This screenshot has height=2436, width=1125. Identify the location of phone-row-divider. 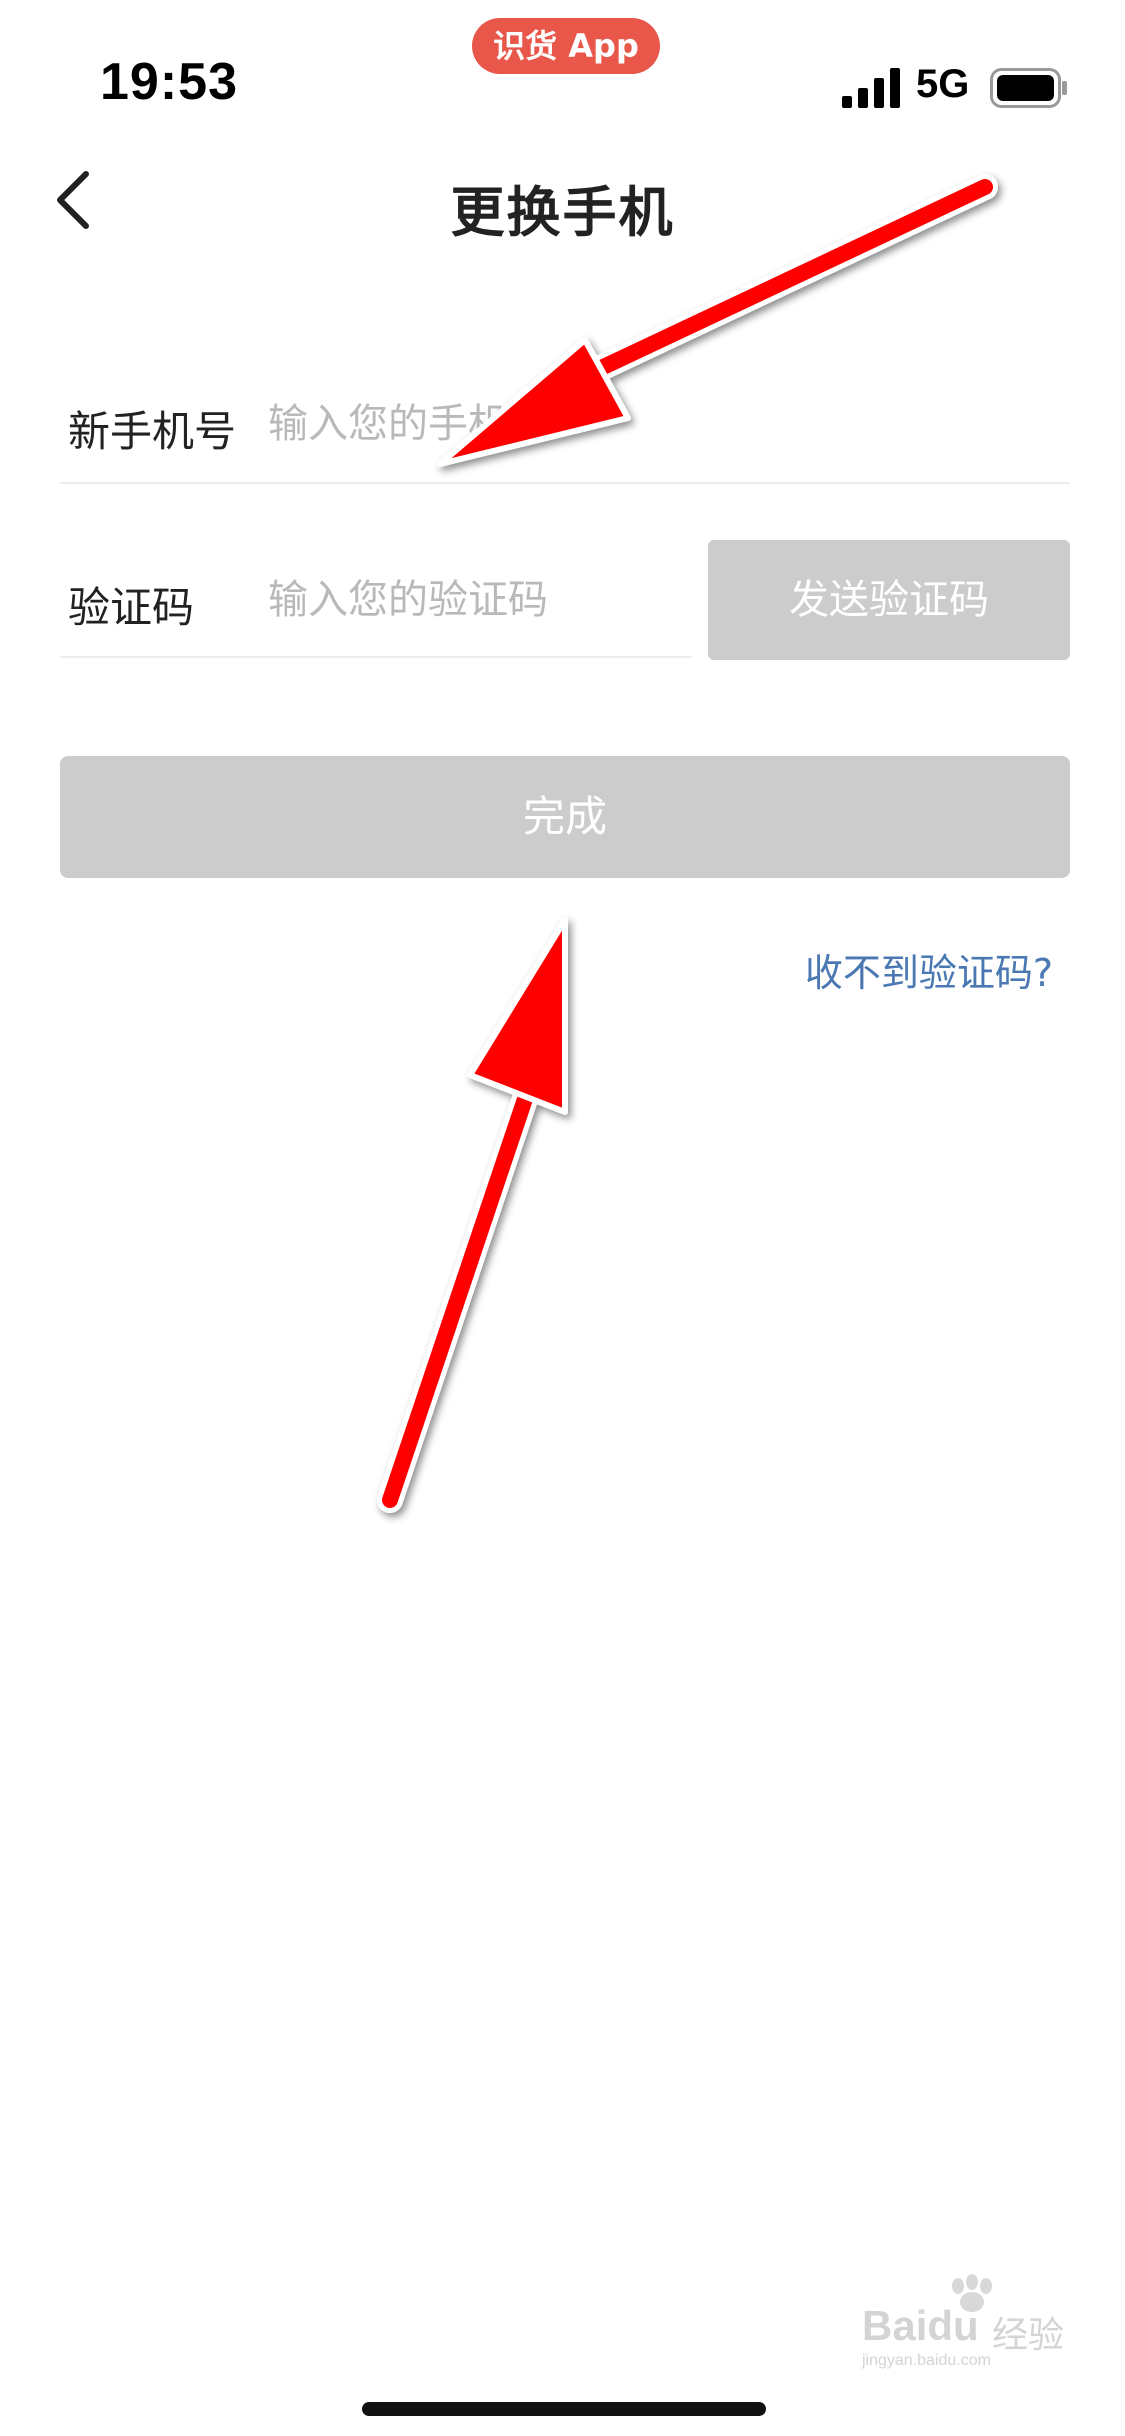
(565, 483).